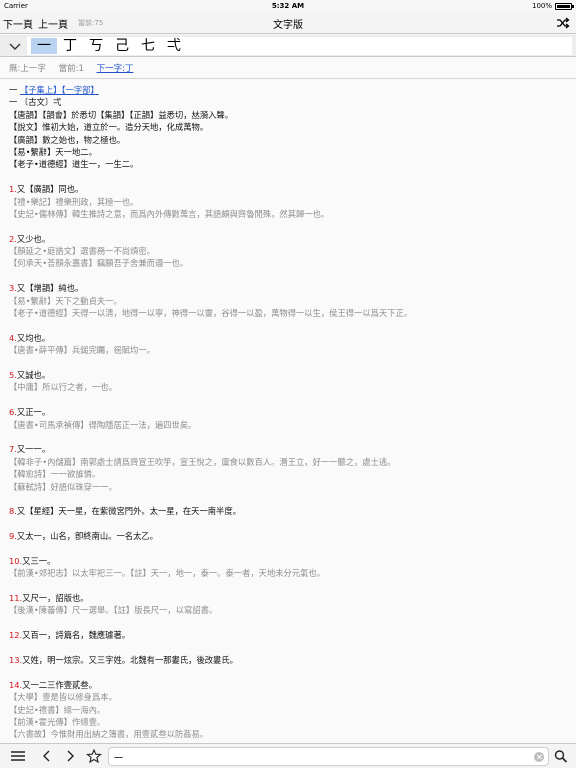  I want to click on definition-line: 【老子•道德經】道生一，一生二。, so click(74, 164).